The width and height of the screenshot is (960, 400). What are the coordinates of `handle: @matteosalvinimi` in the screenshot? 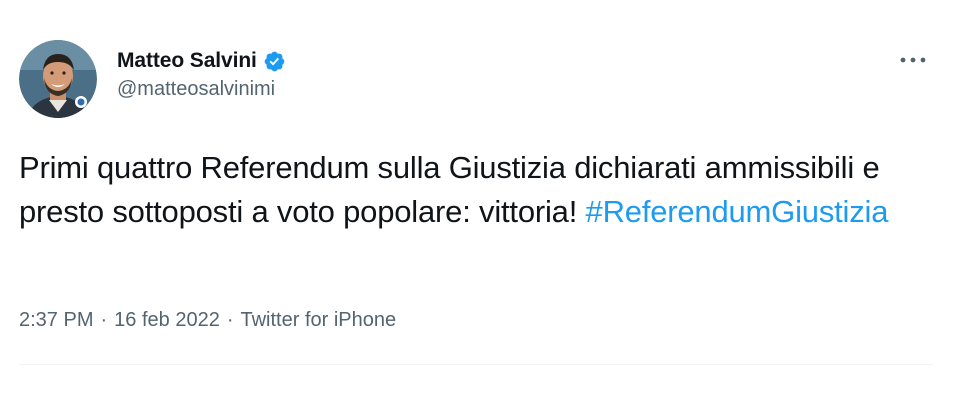 It's located at (201, 89).